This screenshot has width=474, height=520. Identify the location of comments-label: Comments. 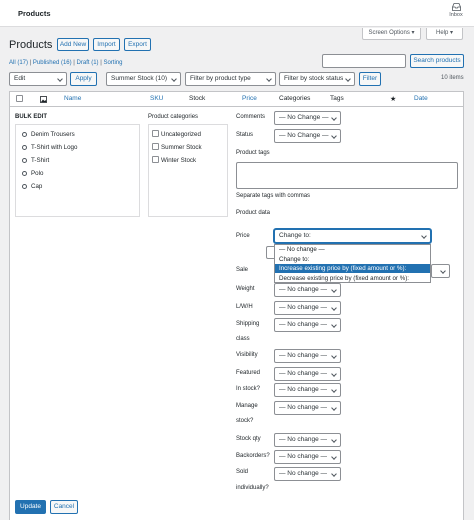
(251, 117).